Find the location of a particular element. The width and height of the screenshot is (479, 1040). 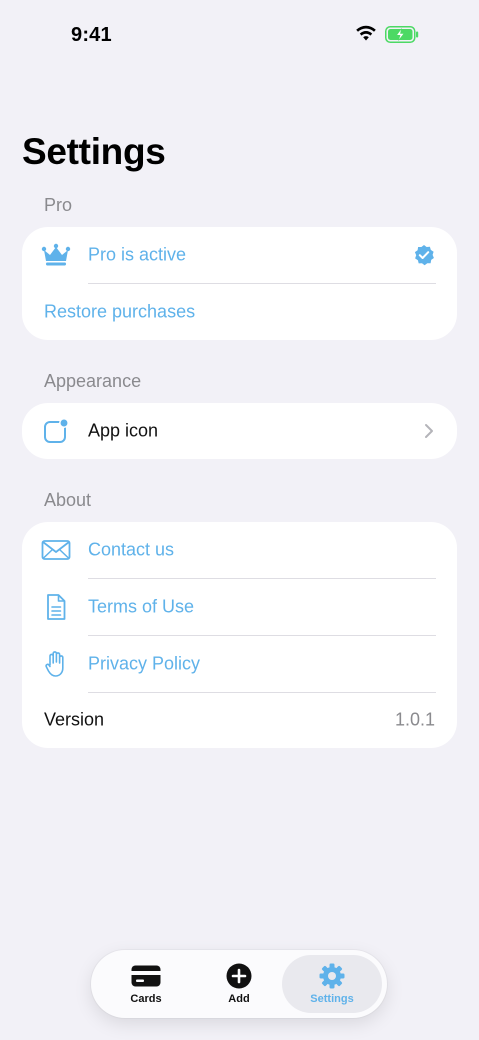

chevron-right-icon is located at coordinates (429, 431).